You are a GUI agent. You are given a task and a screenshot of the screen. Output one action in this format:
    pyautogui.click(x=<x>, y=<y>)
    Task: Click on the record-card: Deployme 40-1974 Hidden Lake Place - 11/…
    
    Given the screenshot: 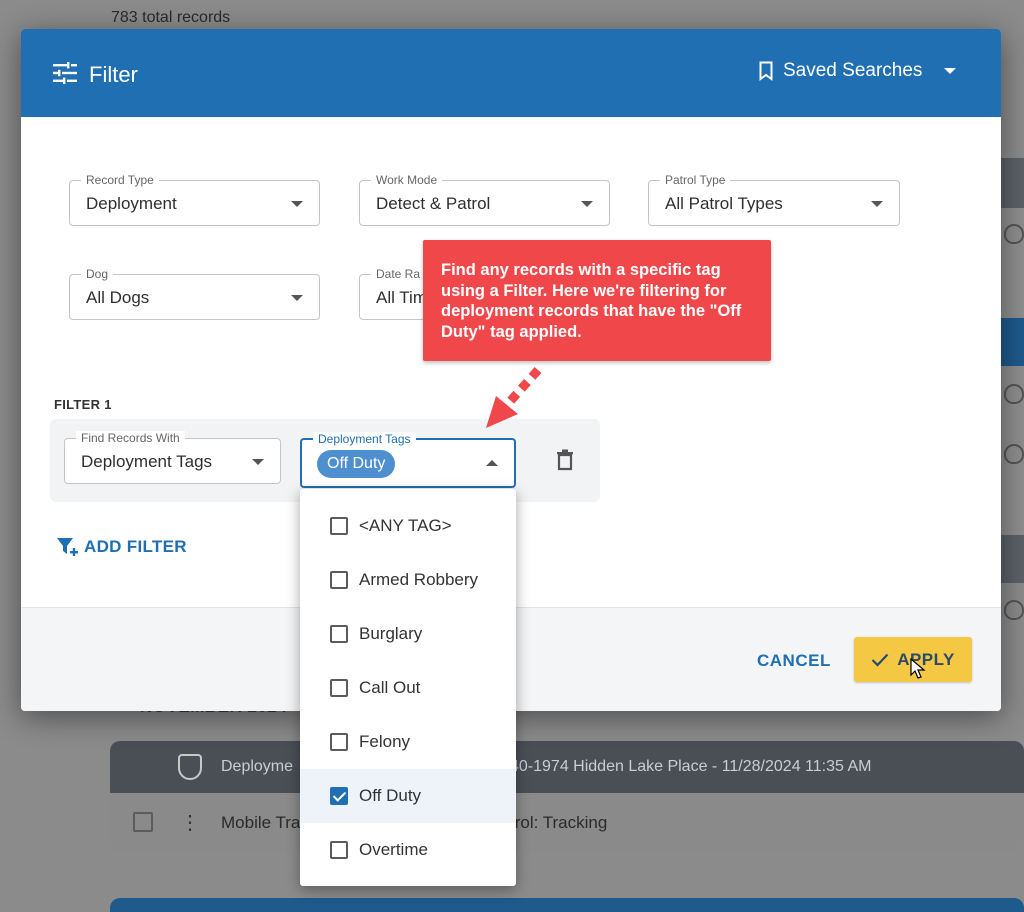 What is the action you would take?
    pyautogui.click(x=567, y=796)
    